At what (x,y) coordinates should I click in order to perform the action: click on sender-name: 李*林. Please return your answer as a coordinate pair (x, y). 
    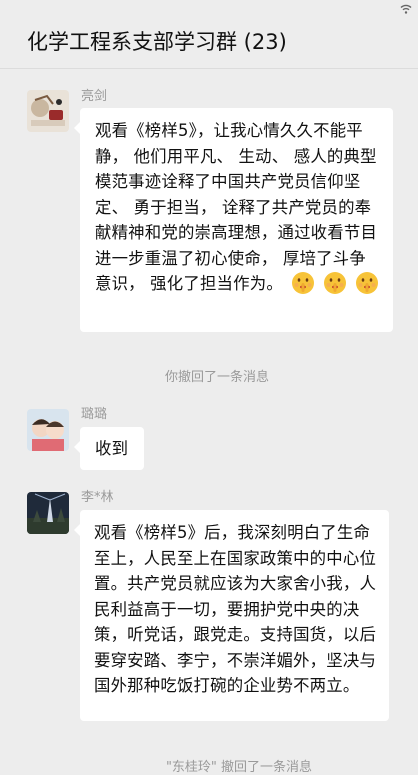
    Looking at the image, I should click on (97, 497).